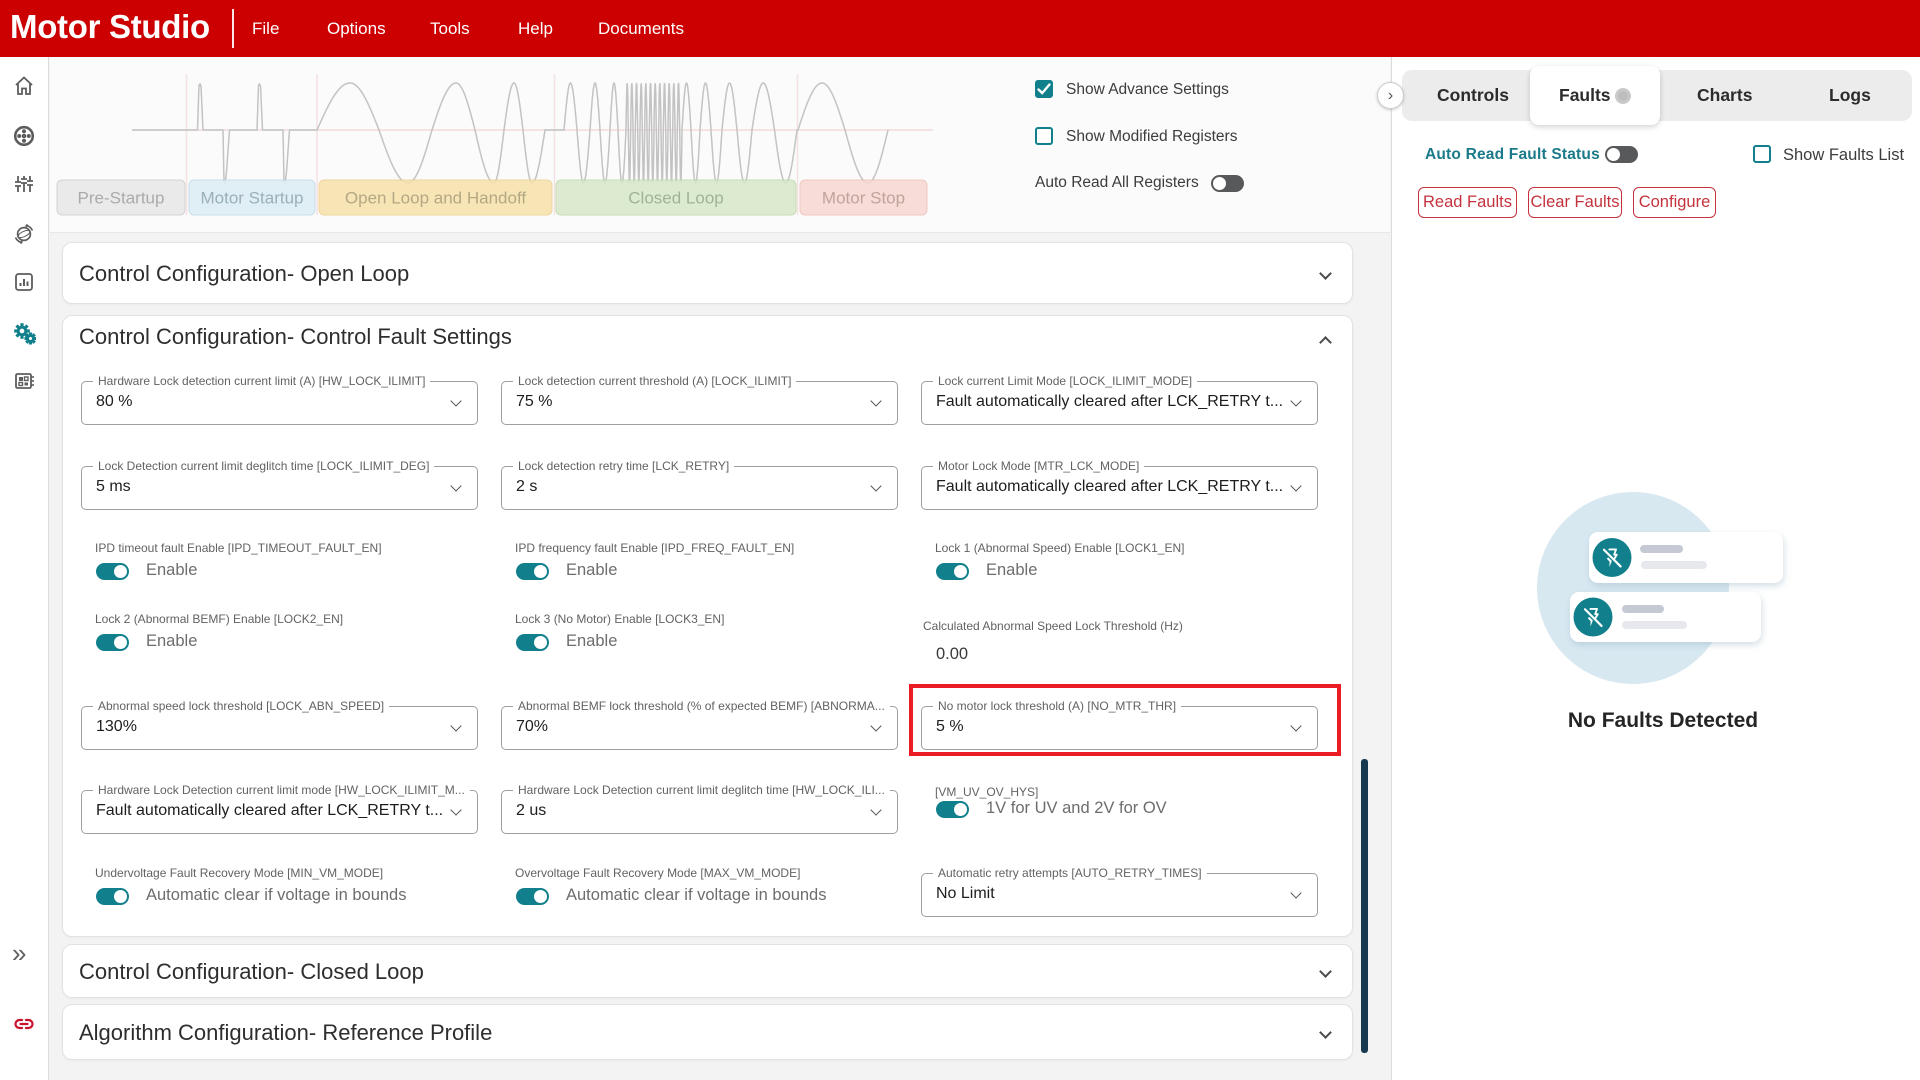 This screenshot has width=1920, height=1080. I want to click on svg-text: Motor Startup, so click(252, 198).